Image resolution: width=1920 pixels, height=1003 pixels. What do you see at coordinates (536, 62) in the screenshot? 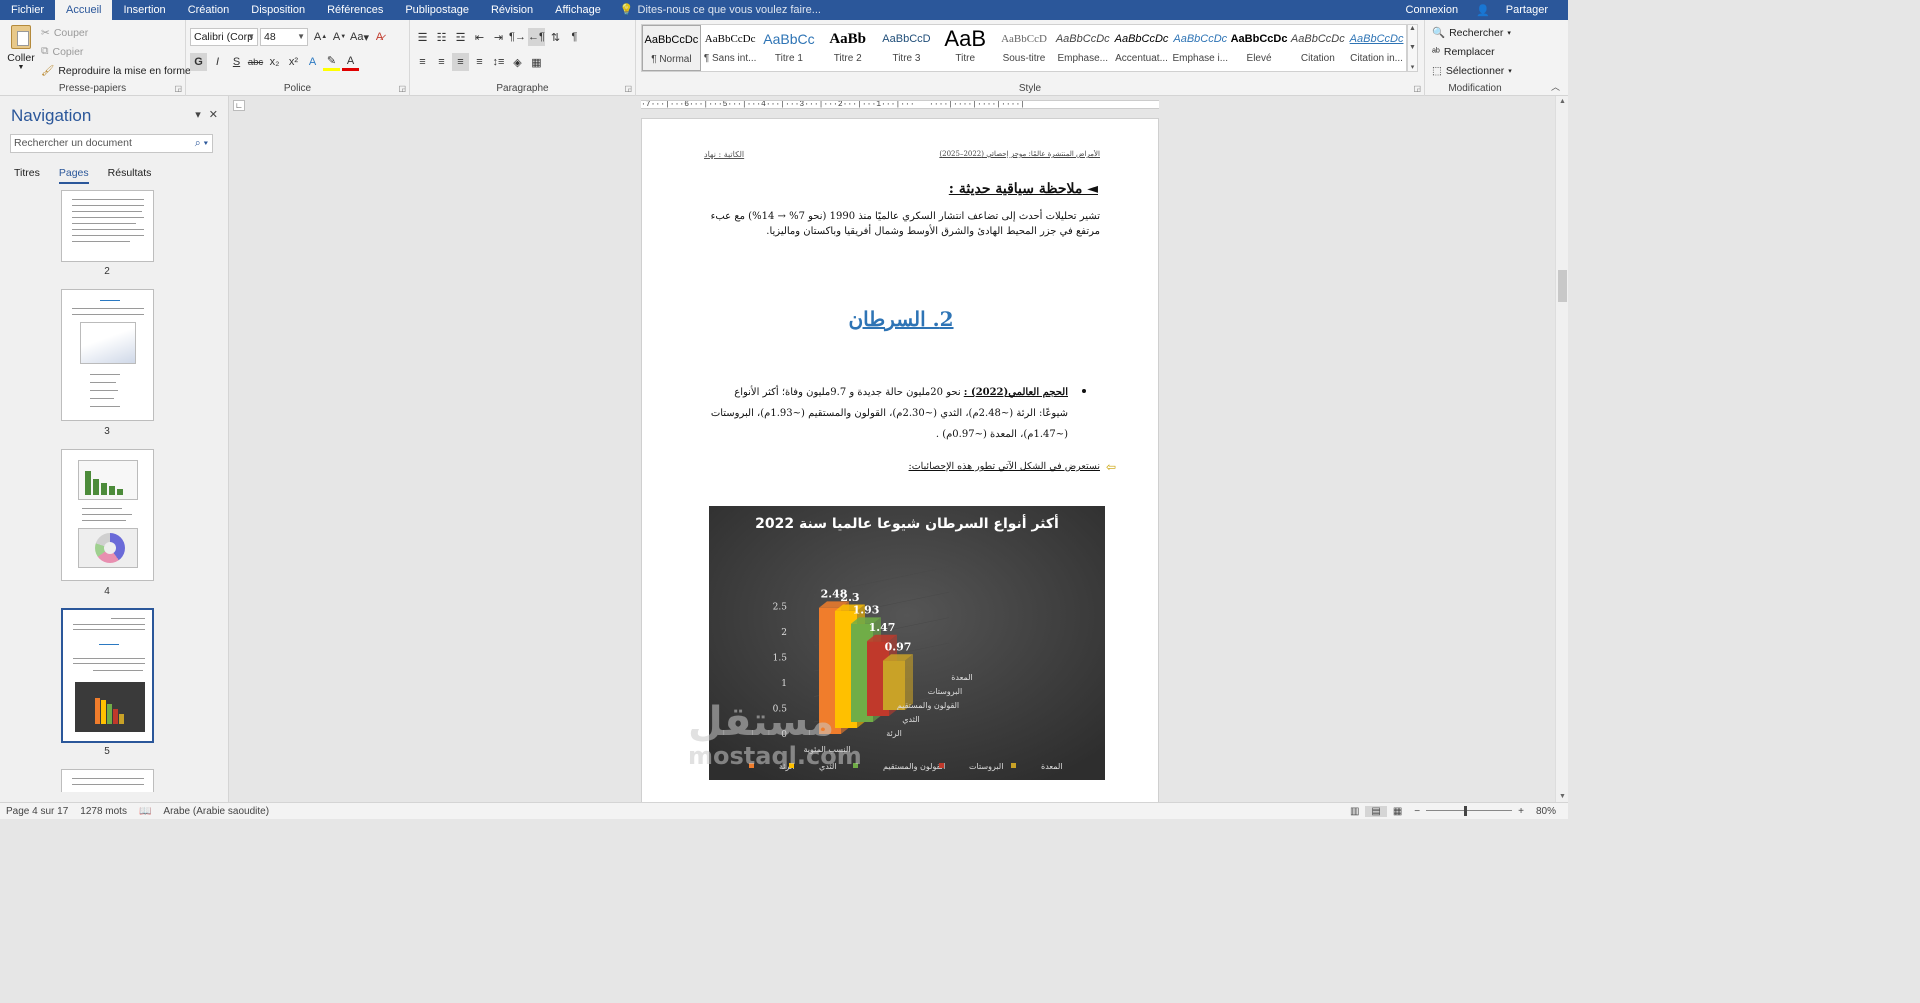
I see `borders-icon: ▦` at bounding box center [536, 62].